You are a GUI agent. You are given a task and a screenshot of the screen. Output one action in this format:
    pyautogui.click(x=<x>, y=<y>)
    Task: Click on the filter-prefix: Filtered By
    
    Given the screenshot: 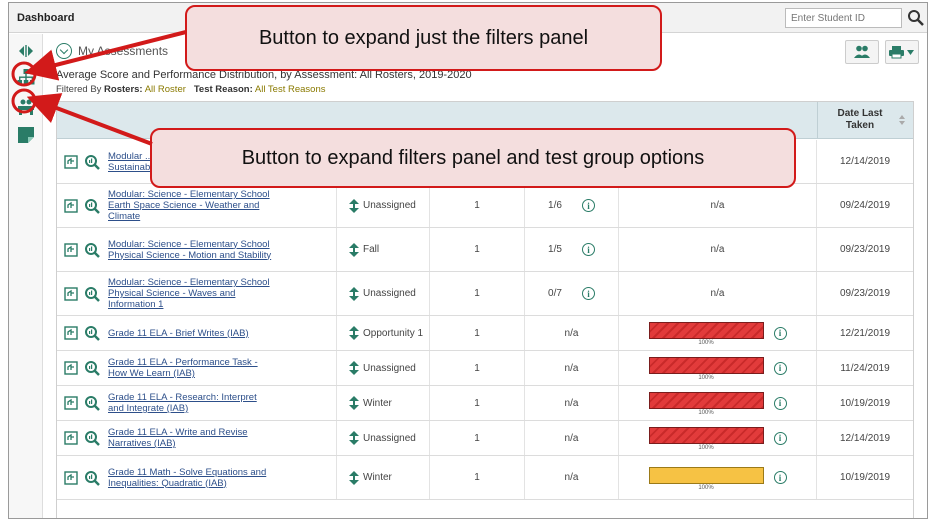 What is the action you would take?
    pyautogui.click(x=79, y=89)
    